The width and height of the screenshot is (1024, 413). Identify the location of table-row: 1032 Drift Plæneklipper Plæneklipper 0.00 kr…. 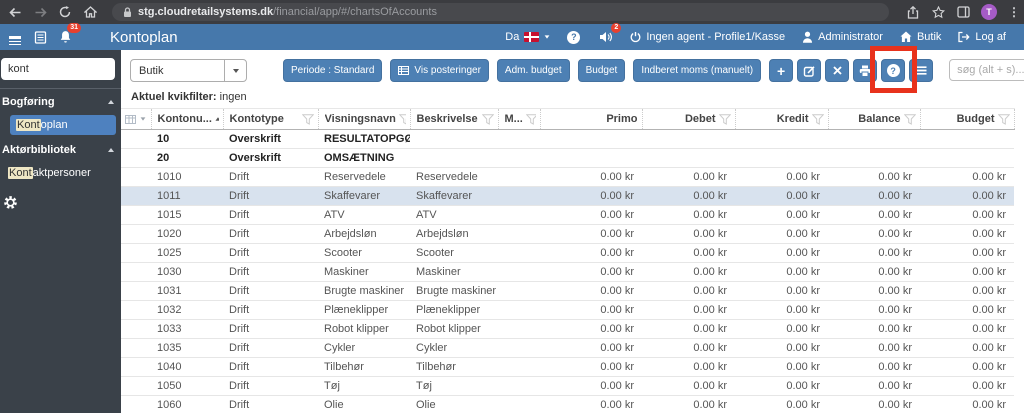
(567, 310).